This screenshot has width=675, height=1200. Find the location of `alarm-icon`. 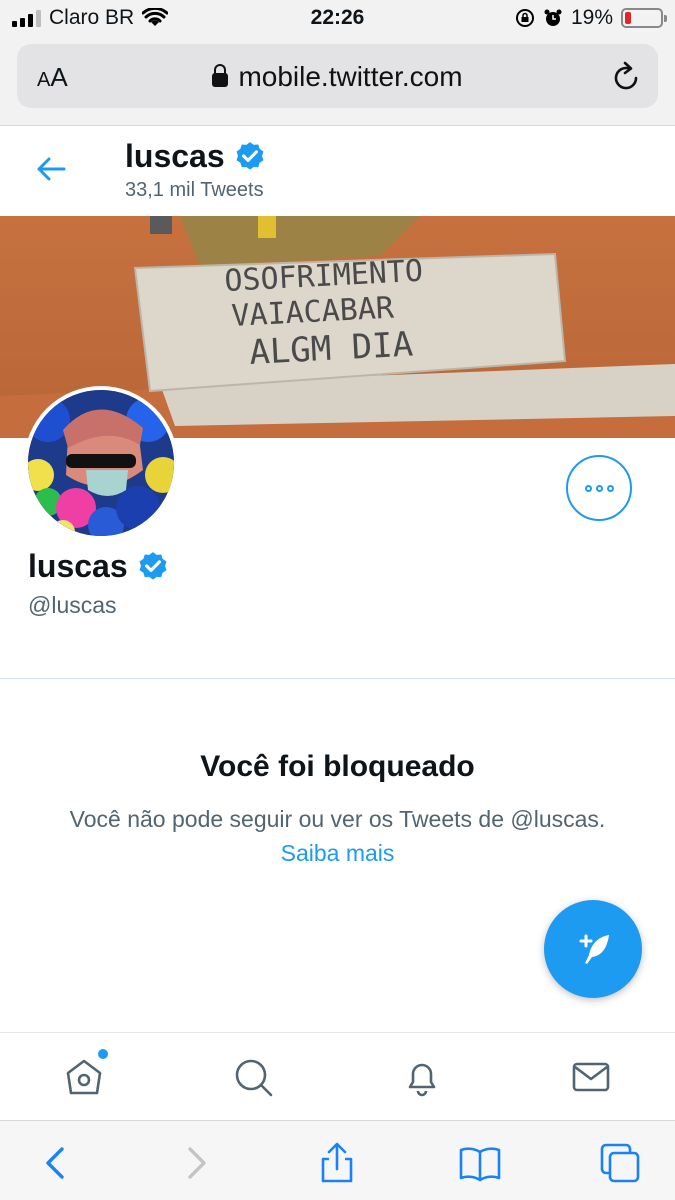

alarm-icon is located at coordinates (553, 17).